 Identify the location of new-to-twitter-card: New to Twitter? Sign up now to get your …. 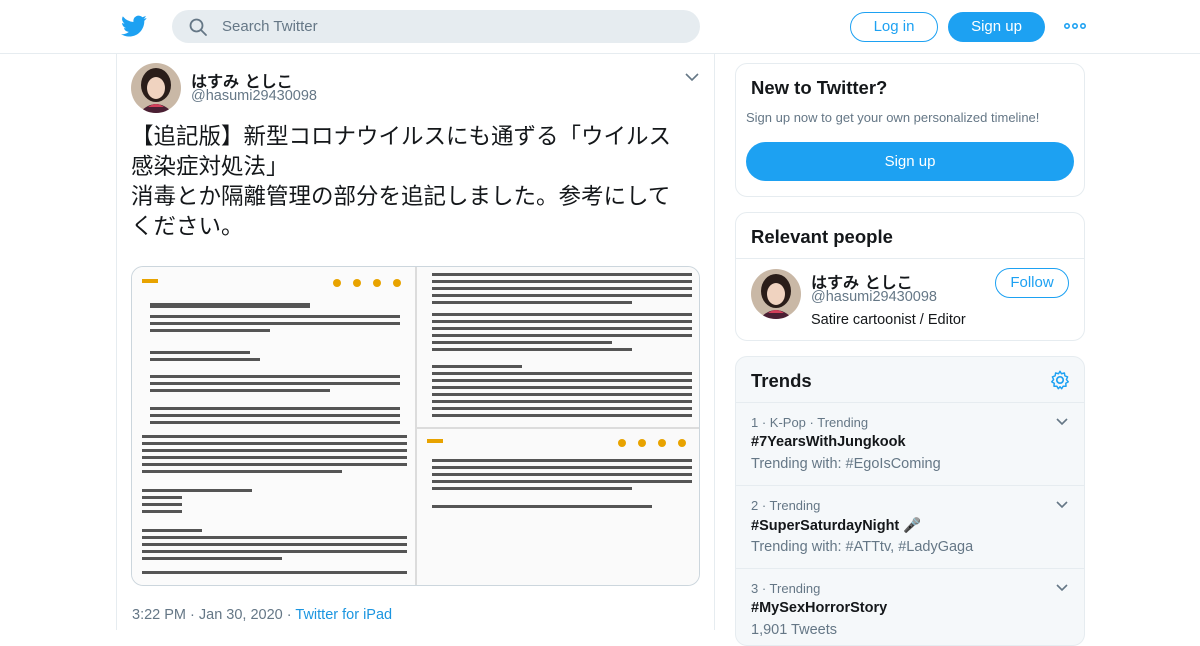
(910, 130).